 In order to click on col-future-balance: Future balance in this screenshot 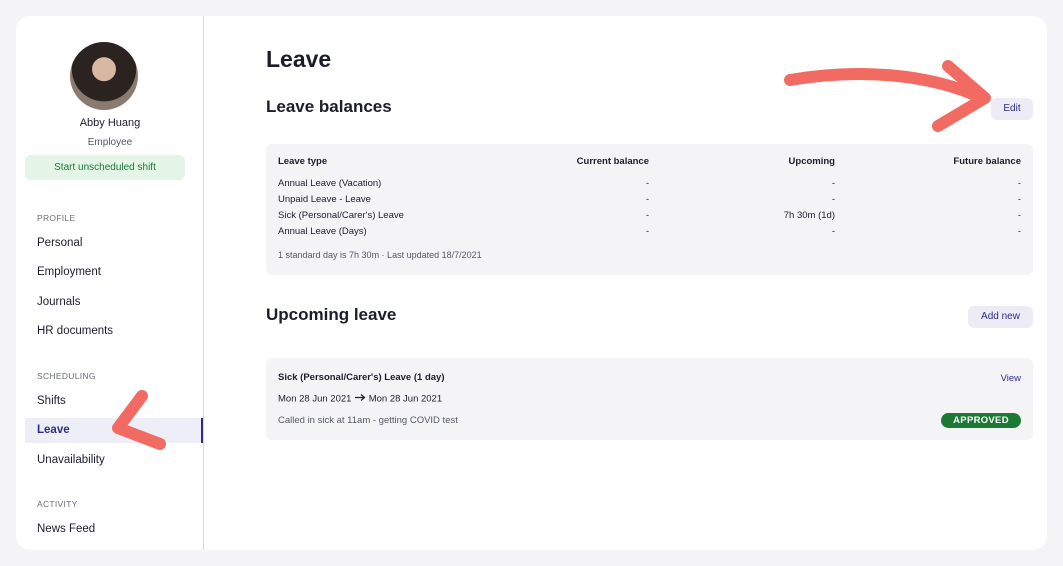, I will do `click(987, 161)`.